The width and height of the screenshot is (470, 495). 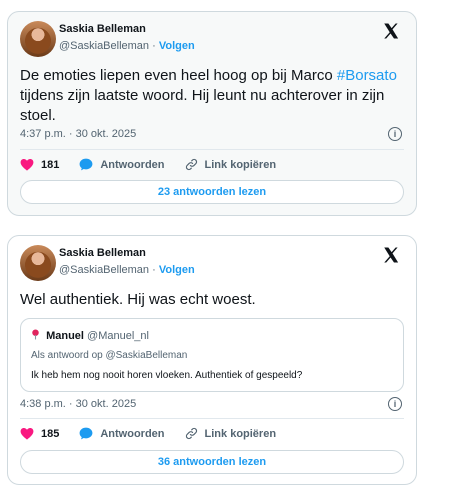 I want to click on pin-icon, so click(x=35, y=334).